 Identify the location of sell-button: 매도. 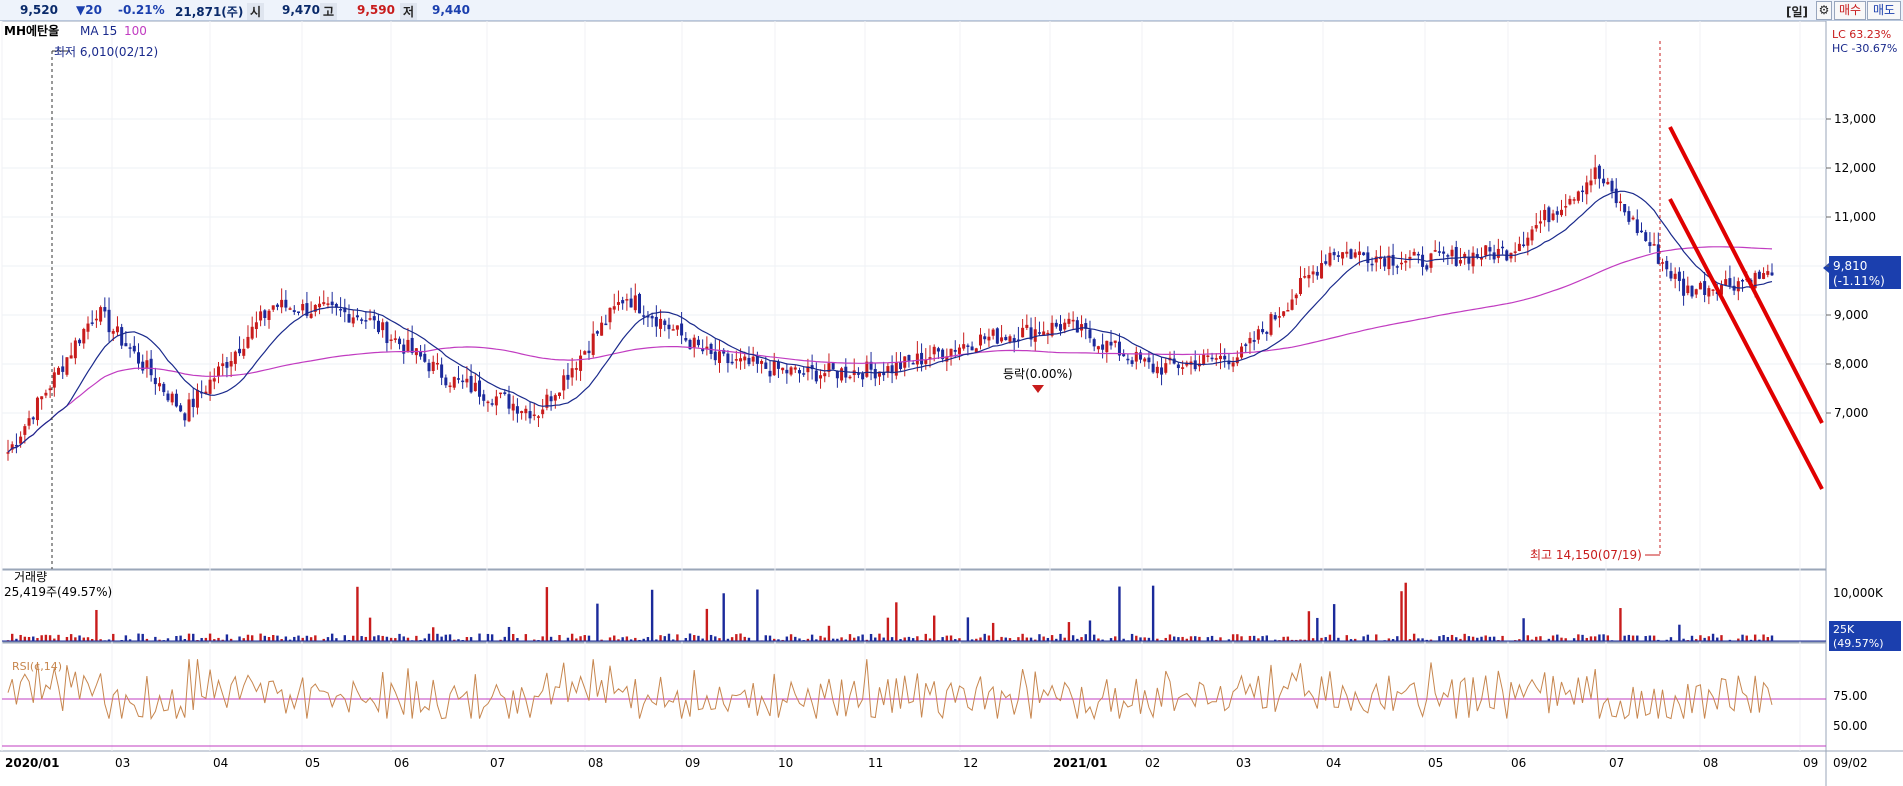
(1884, 10).